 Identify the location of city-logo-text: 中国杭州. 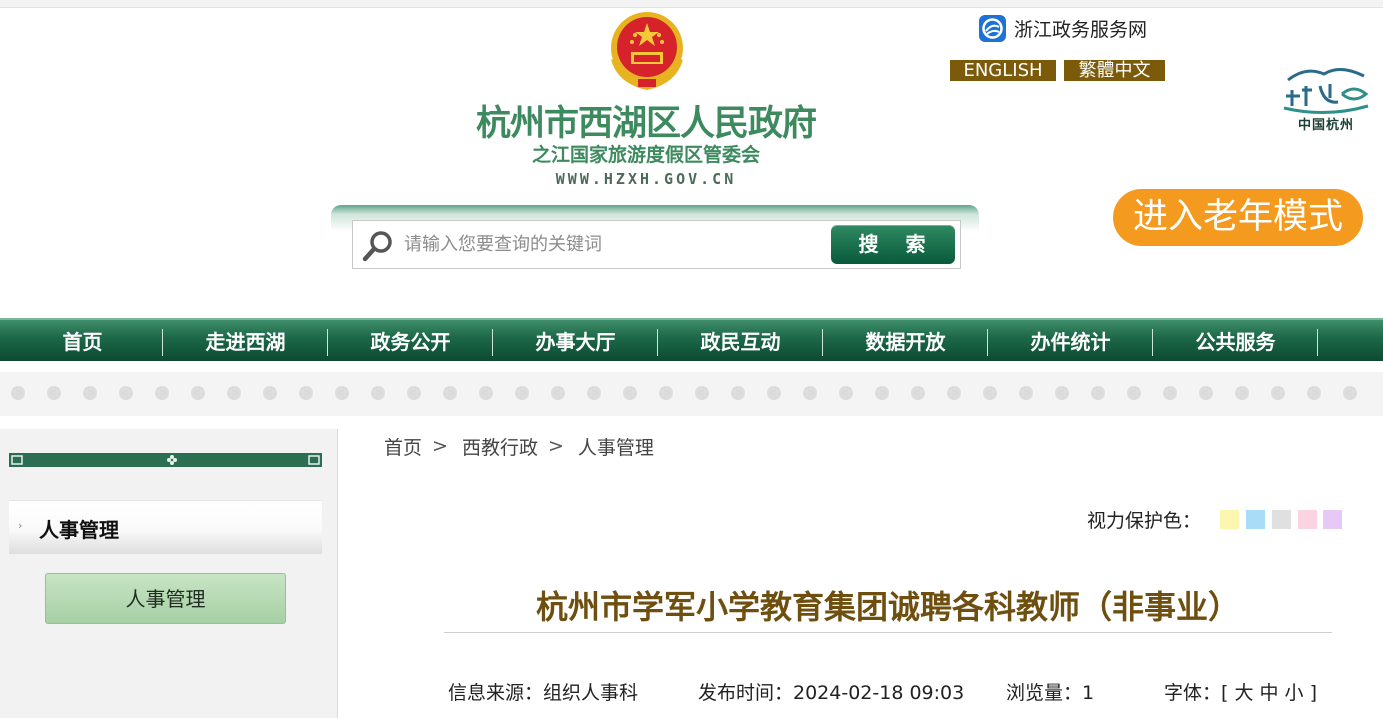
(1325, 125).